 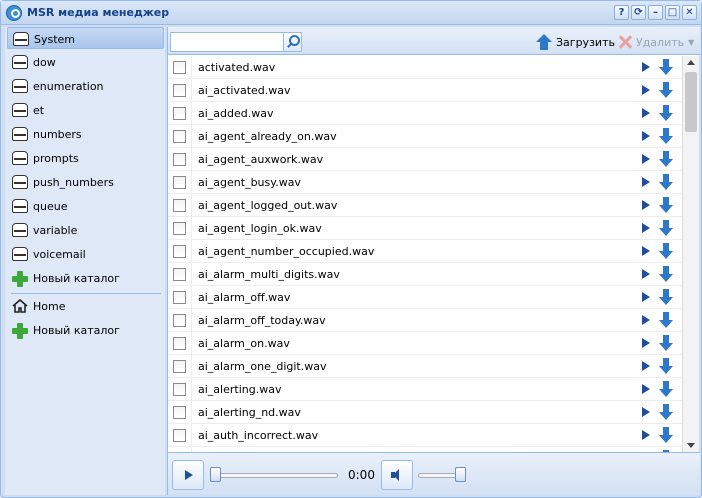 What do you see at coordinates (85, 254) in the screenshot?
I see `sidebar-item-voicemail: voicemail` at bounding box center [85, 254].